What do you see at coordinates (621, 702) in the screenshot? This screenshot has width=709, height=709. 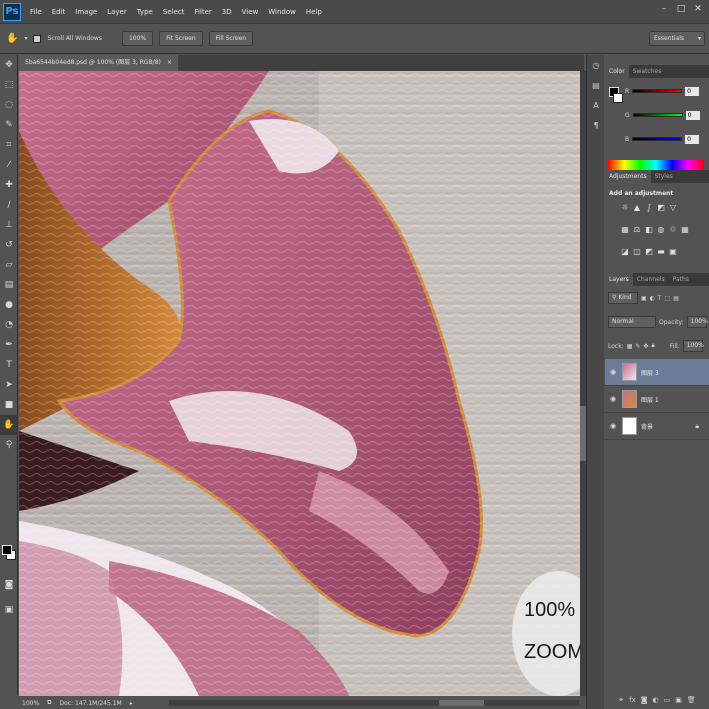 I see `link-layers-icon: ⚭` at bounding box center [621, 702].